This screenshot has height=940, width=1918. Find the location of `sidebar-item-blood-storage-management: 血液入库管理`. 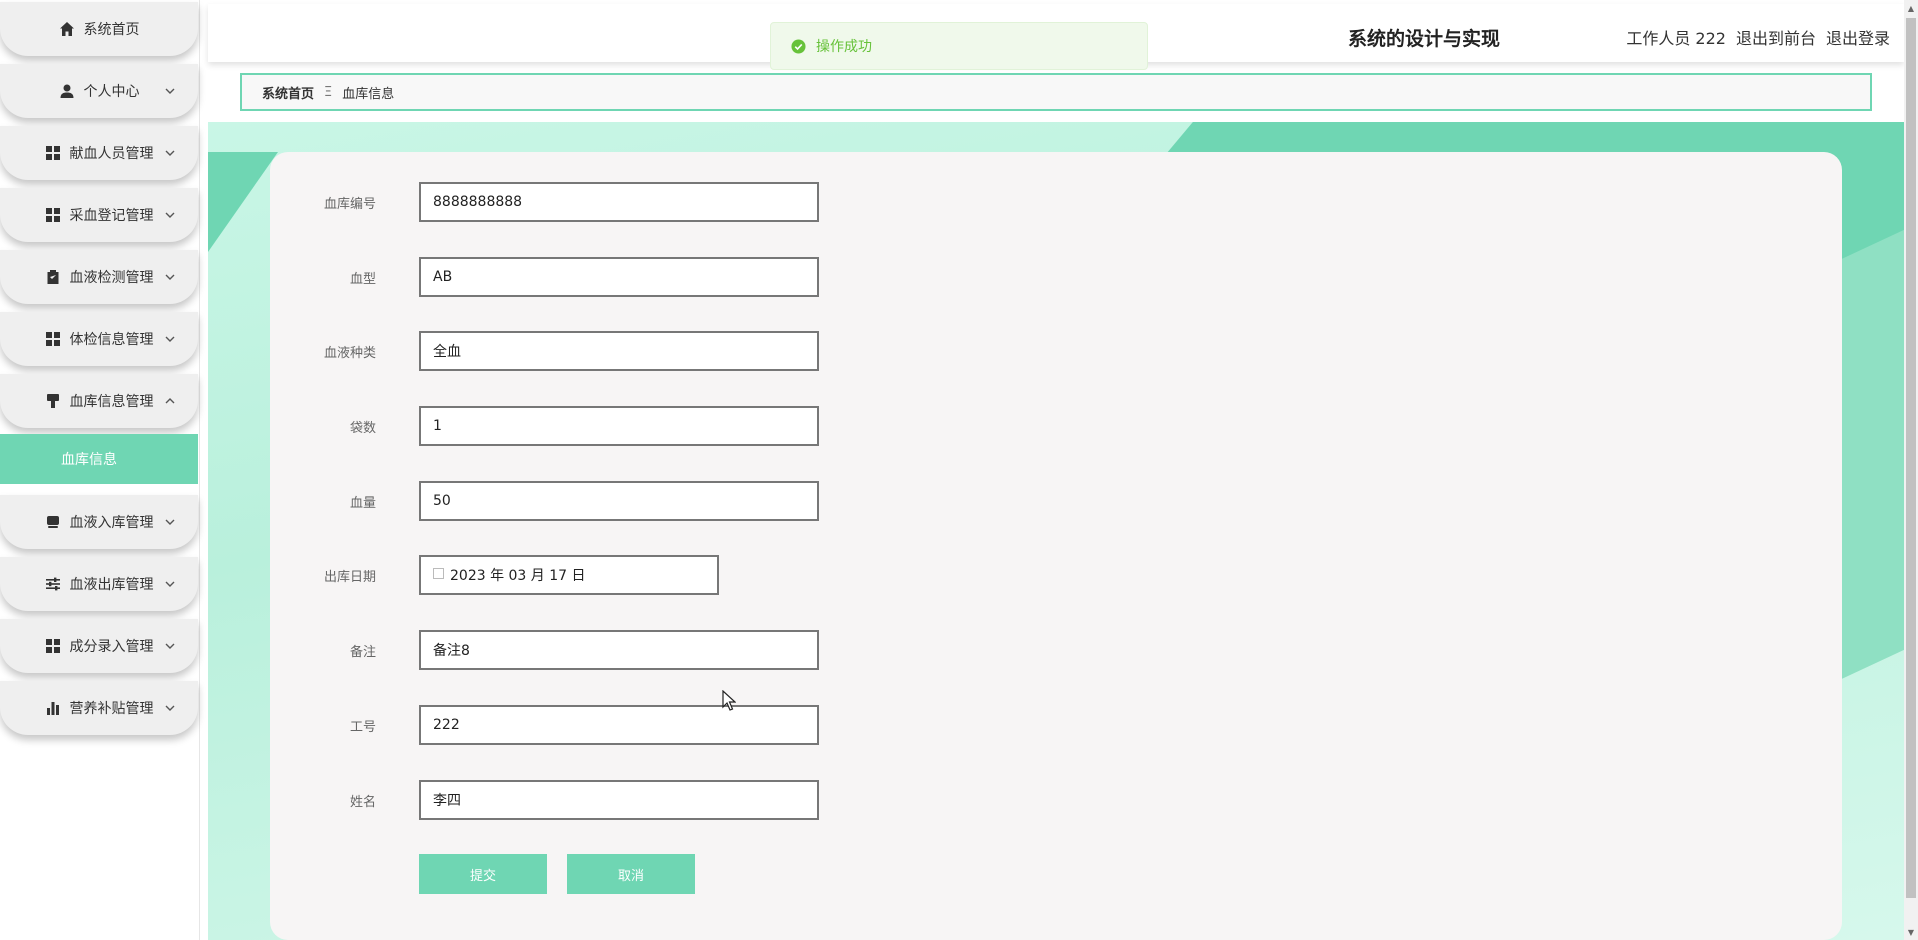

sidebar-item-blood-storage-management: 血液入库管理 is located at coordinates (99, 522).